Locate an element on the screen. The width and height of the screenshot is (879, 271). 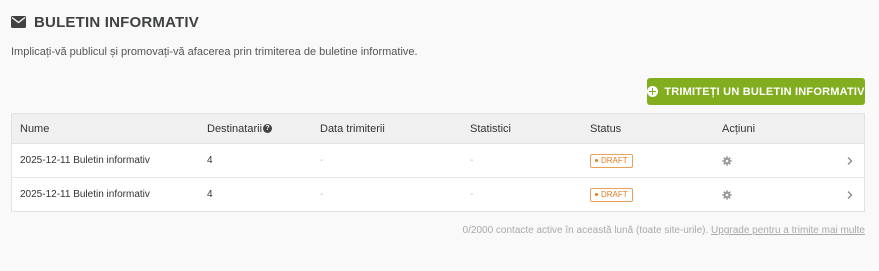
send-newsletter-button: TRIMITEȚI UN BULETIN INFORMATIV is located at coordinates (756, 91).